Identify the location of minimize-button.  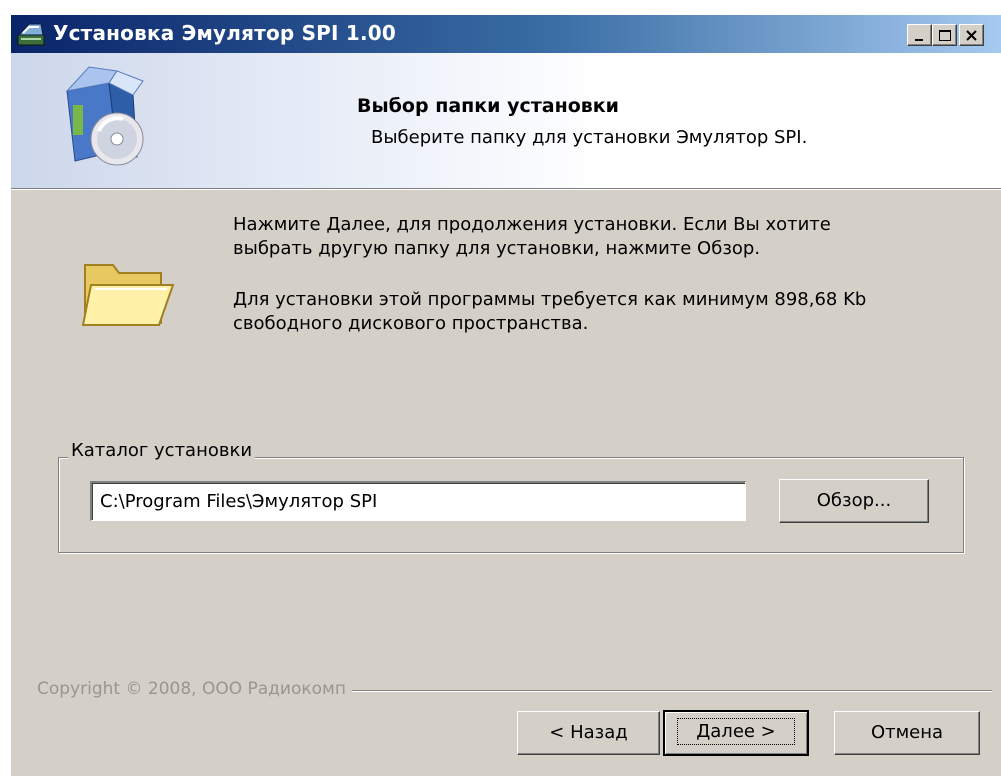
(919, 35).